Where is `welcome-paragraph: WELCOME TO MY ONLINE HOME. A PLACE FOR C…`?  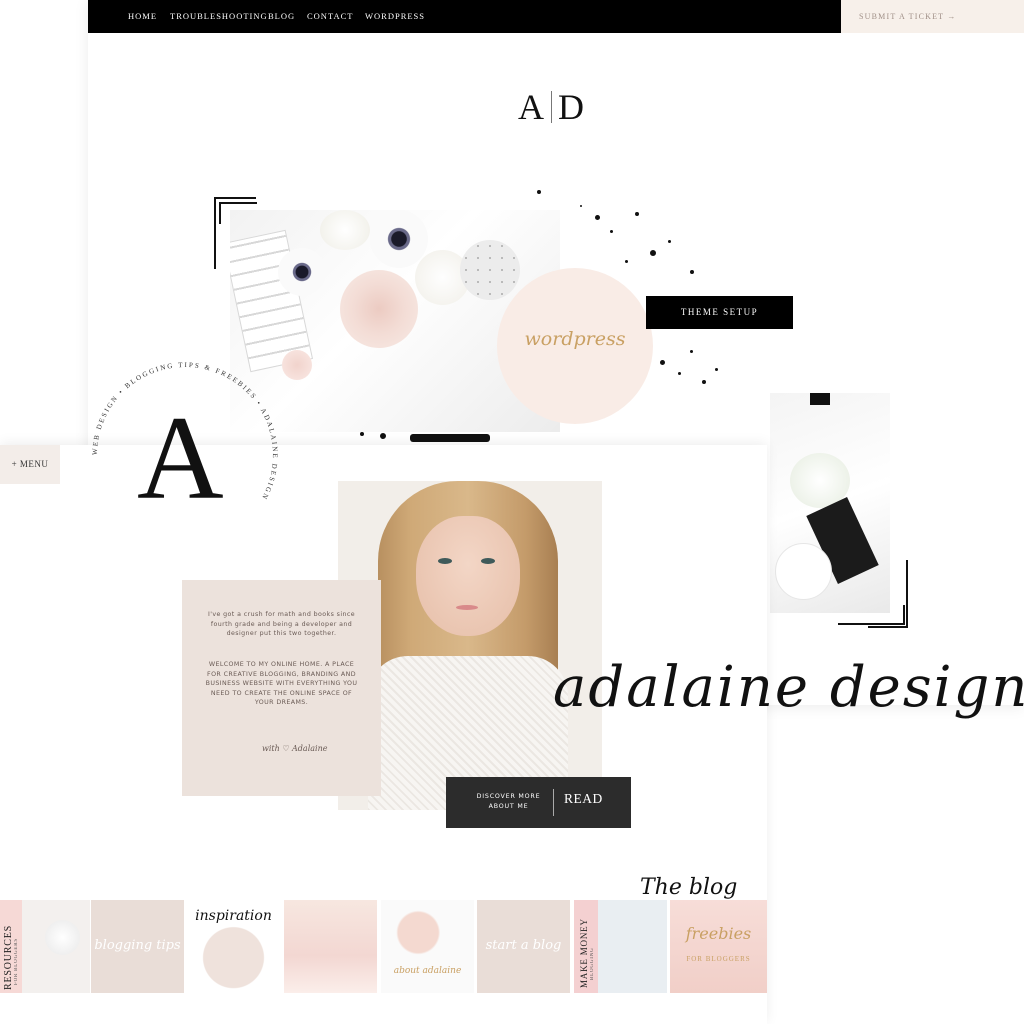 welcome-paragraph: WELCOME TO MY ONLINE HOME. A PLACE FOR C… is located at coordinates (281, 683).